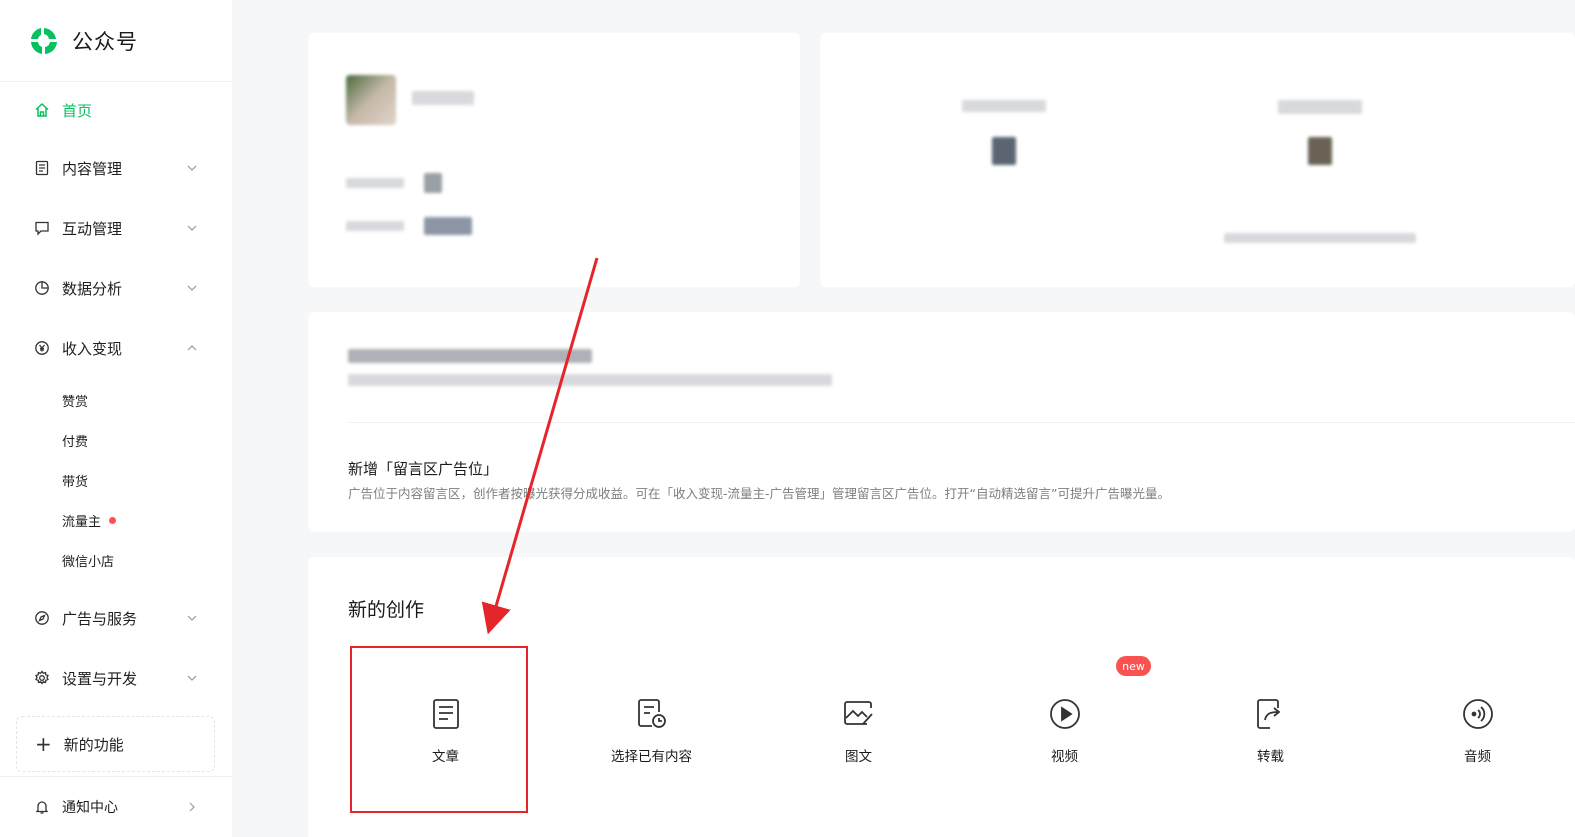  Describe the element at coordinates (43, 744) in the screenshot. I see `plus-icon: +` at that location.